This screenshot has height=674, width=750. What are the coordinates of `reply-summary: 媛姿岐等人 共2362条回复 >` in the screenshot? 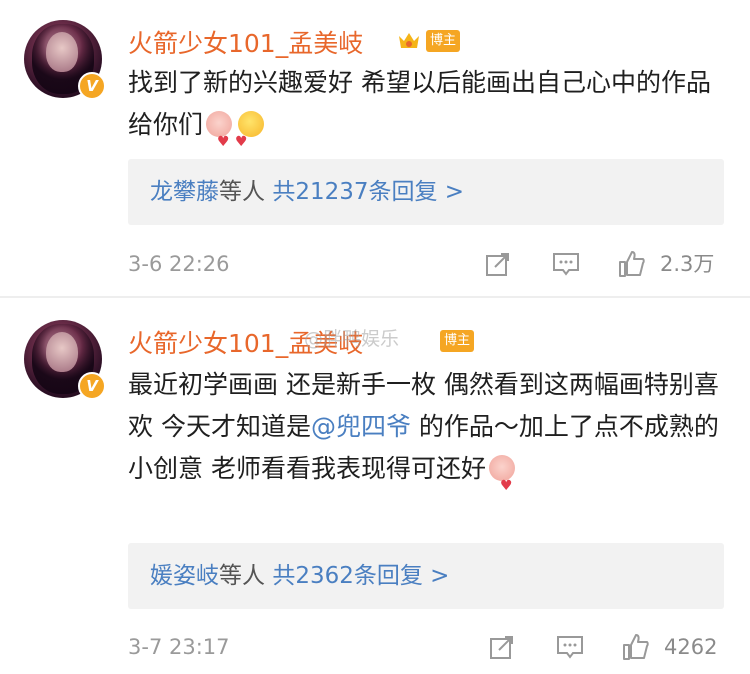 It's located at (426, 576).